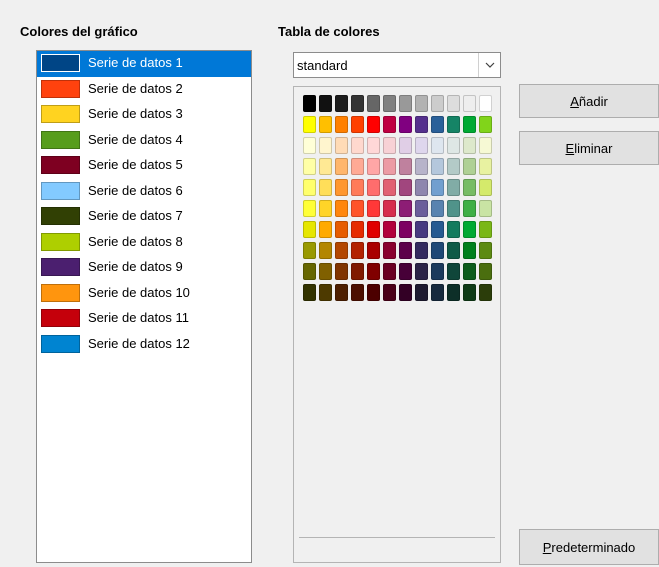 Image resolution: width=659 pixels, height=567 pixels. Describe the element at coordinates (144, 217) in the screenshot. I see `series-list-item: Serie de datos 7` at that location.